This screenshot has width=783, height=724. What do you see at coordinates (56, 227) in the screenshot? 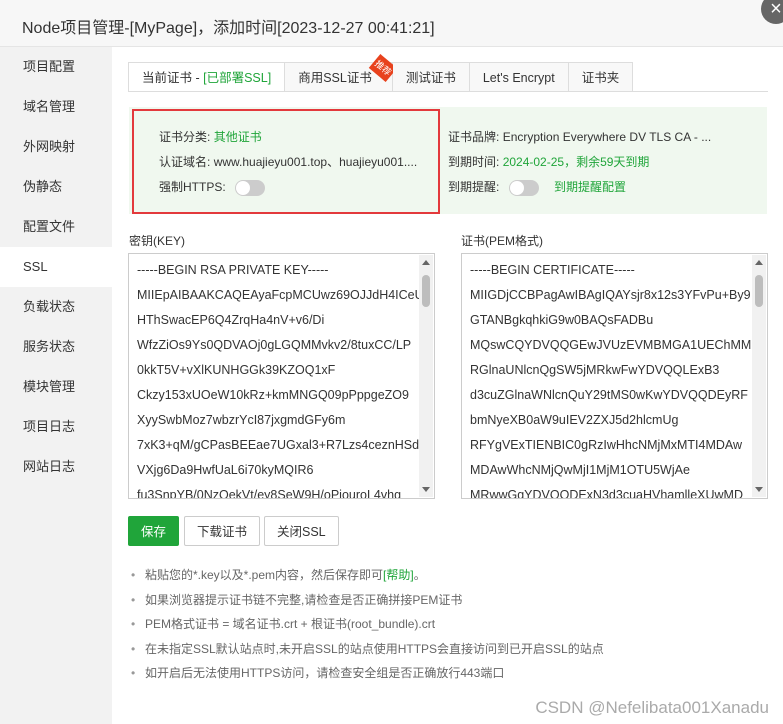
I see `sidebar-item-config-file: 配置文件` at bounding box center [56, 227].